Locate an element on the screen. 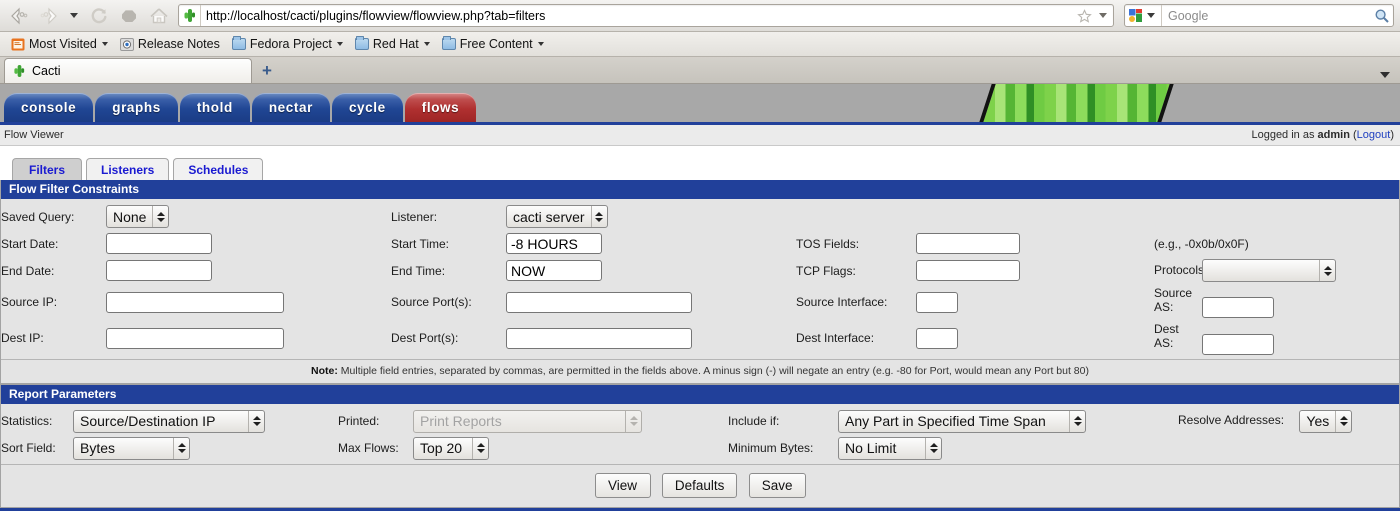 This screenshot has width=1400, height=523. logout-link: Logout is located at coordinates (1374, 135).